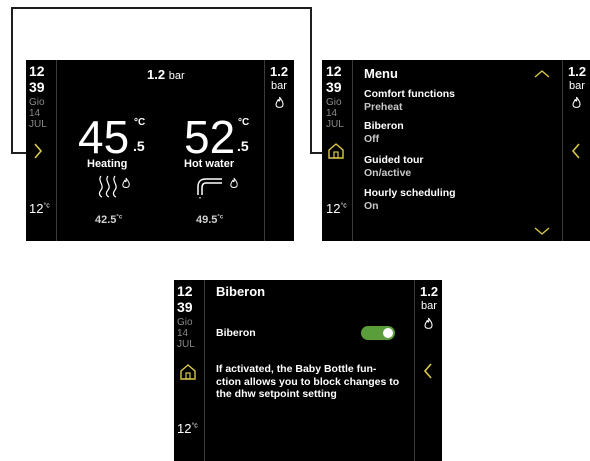 Image resolution: width=590 pixels, height=461 pixels. I want to click on menu-item-guided-tour-value: On/active, so click(388, 173).